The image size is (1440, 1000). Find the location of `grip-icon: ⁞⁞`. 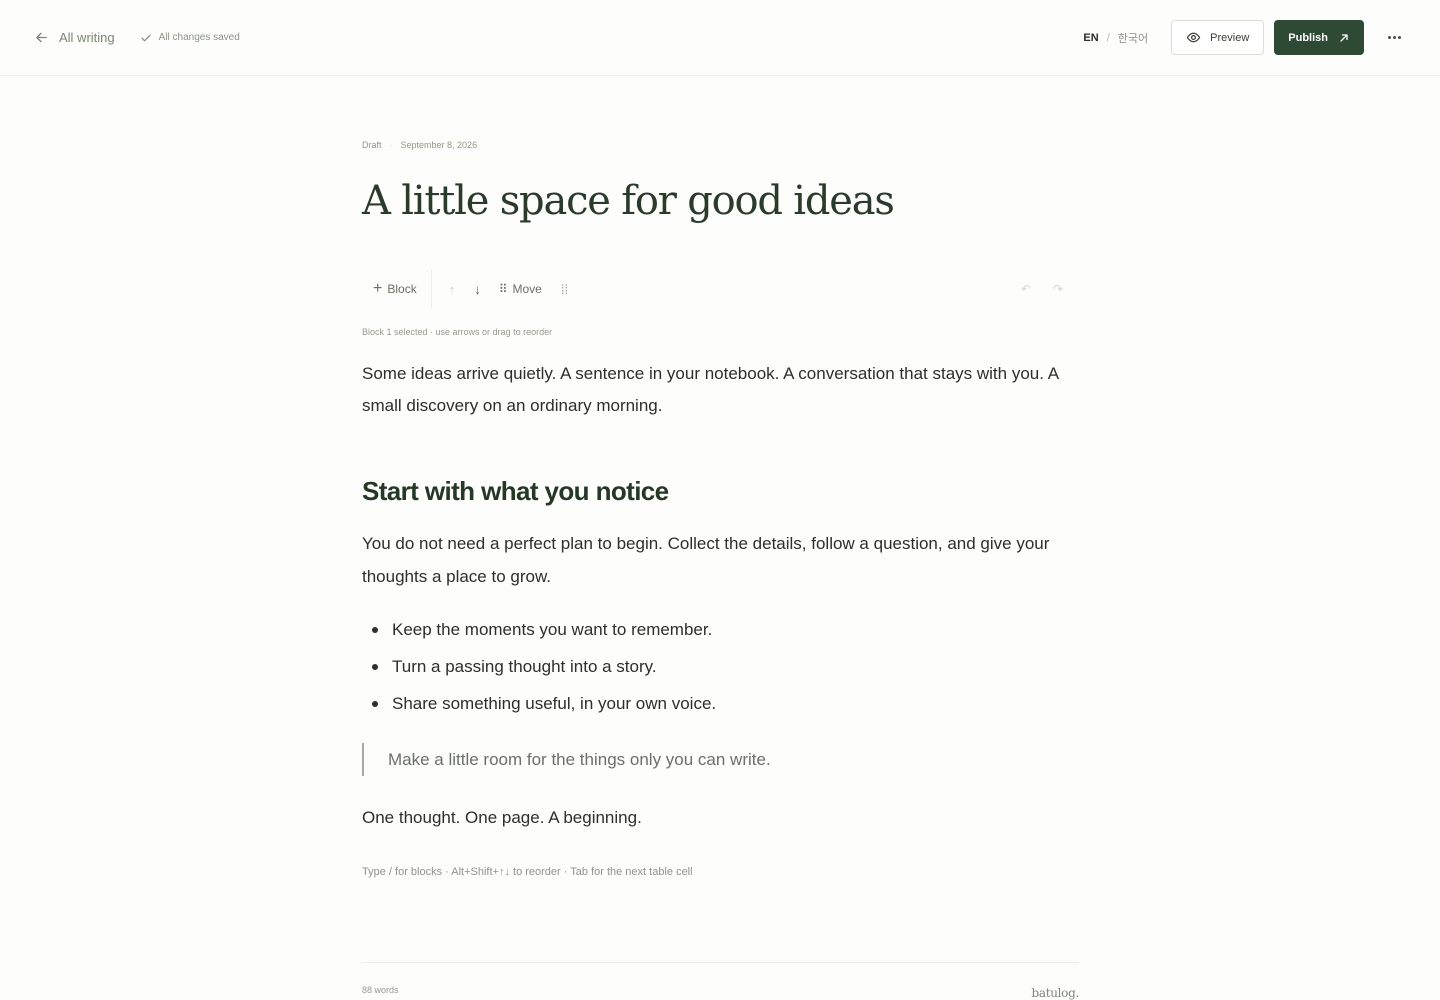

grip-icon: ⁞⁞ is located at coordinates (564, 289).